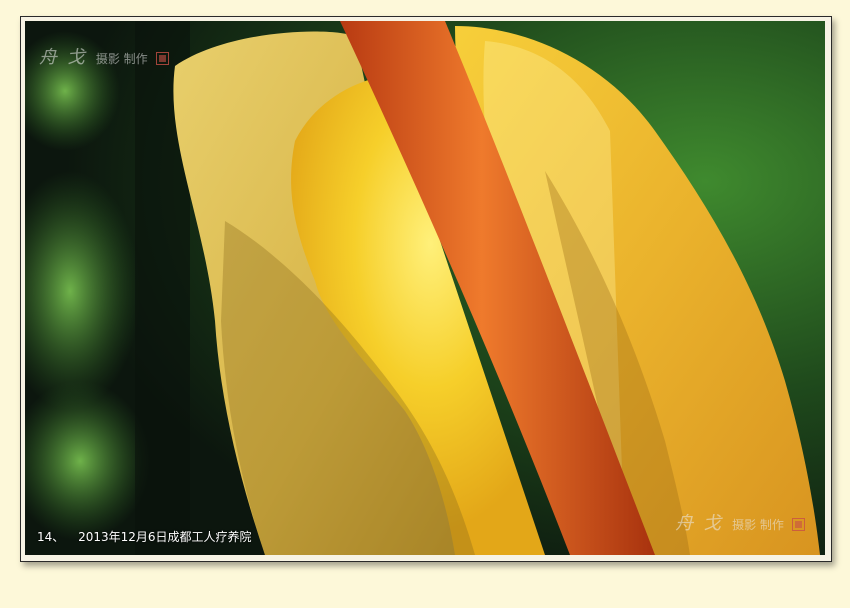 This screenshot has height=608, width=850. What do you see at coordinates (165, 537) in the screenshot?
I see `caption-text: 2013年12月6日成都工人疗养院` at bounding box center [165, 537].